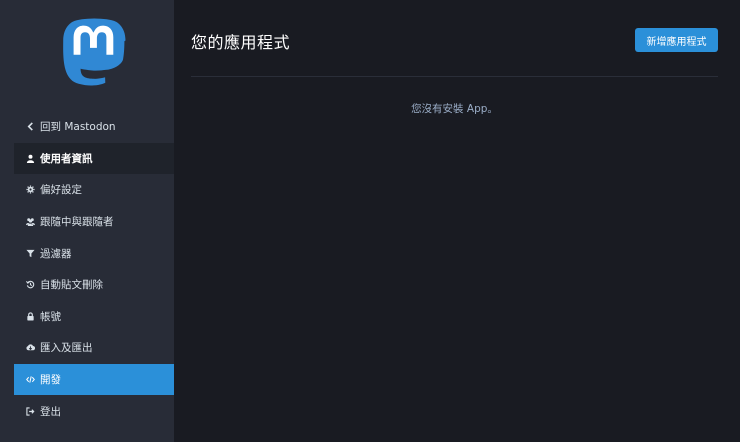  What do you see at coordinates (94, 348) in the screenshot?
I see `sidebar-item-import-export: 匯入及匯出` at bounding box center [94, 348].